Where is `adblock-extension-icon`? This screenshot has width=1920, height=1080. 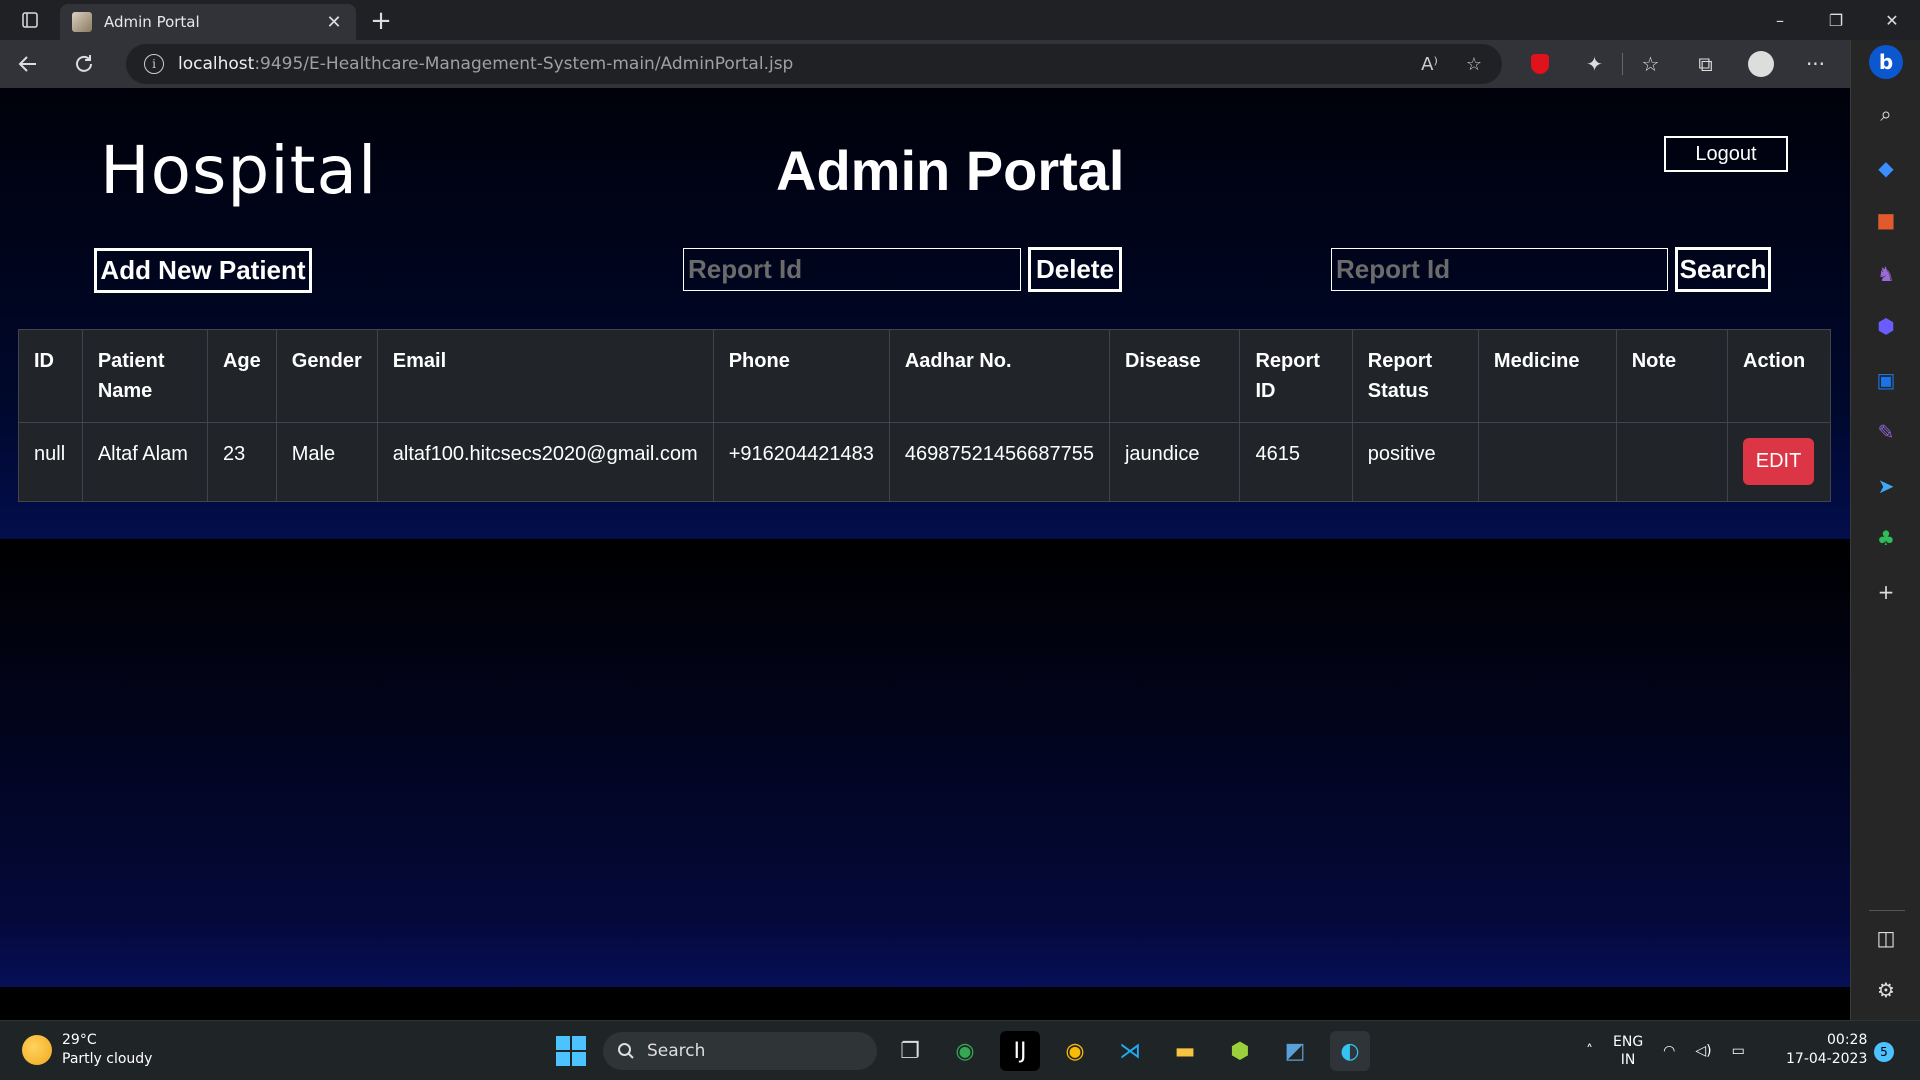 adblock-extension-icon is located at coordinates (1539, 64).